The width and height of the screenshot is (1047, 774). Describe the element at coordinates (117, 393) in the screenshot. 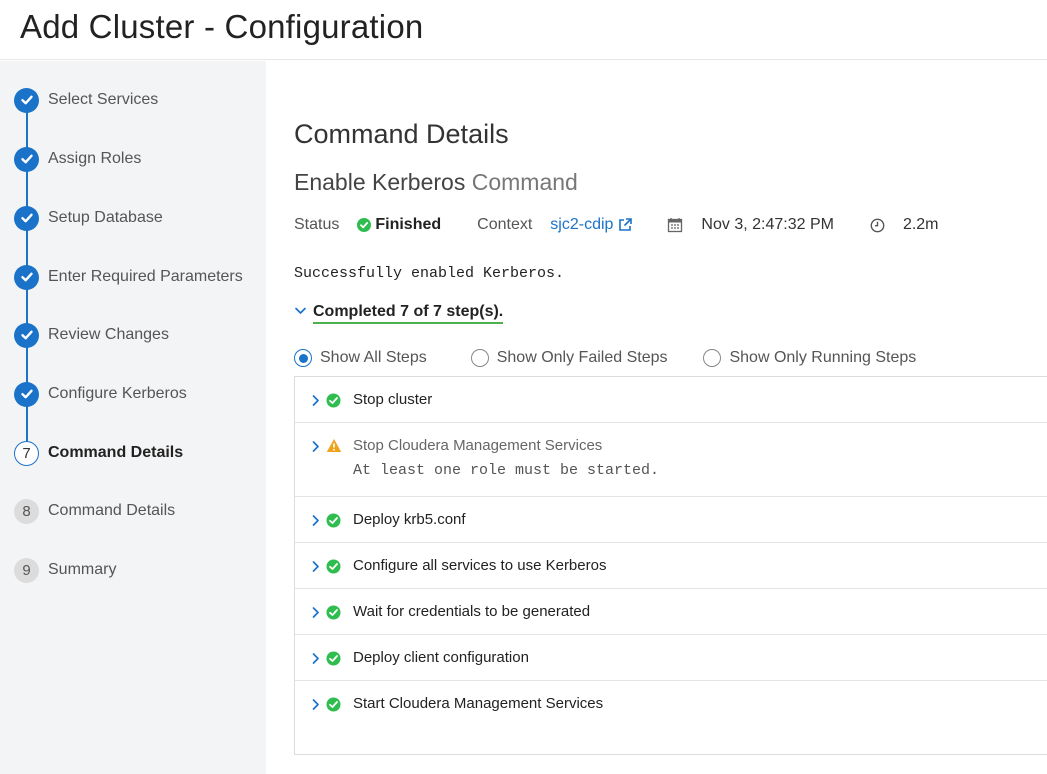

I see `wizard-step-label: Configure Kerberos` at that location.